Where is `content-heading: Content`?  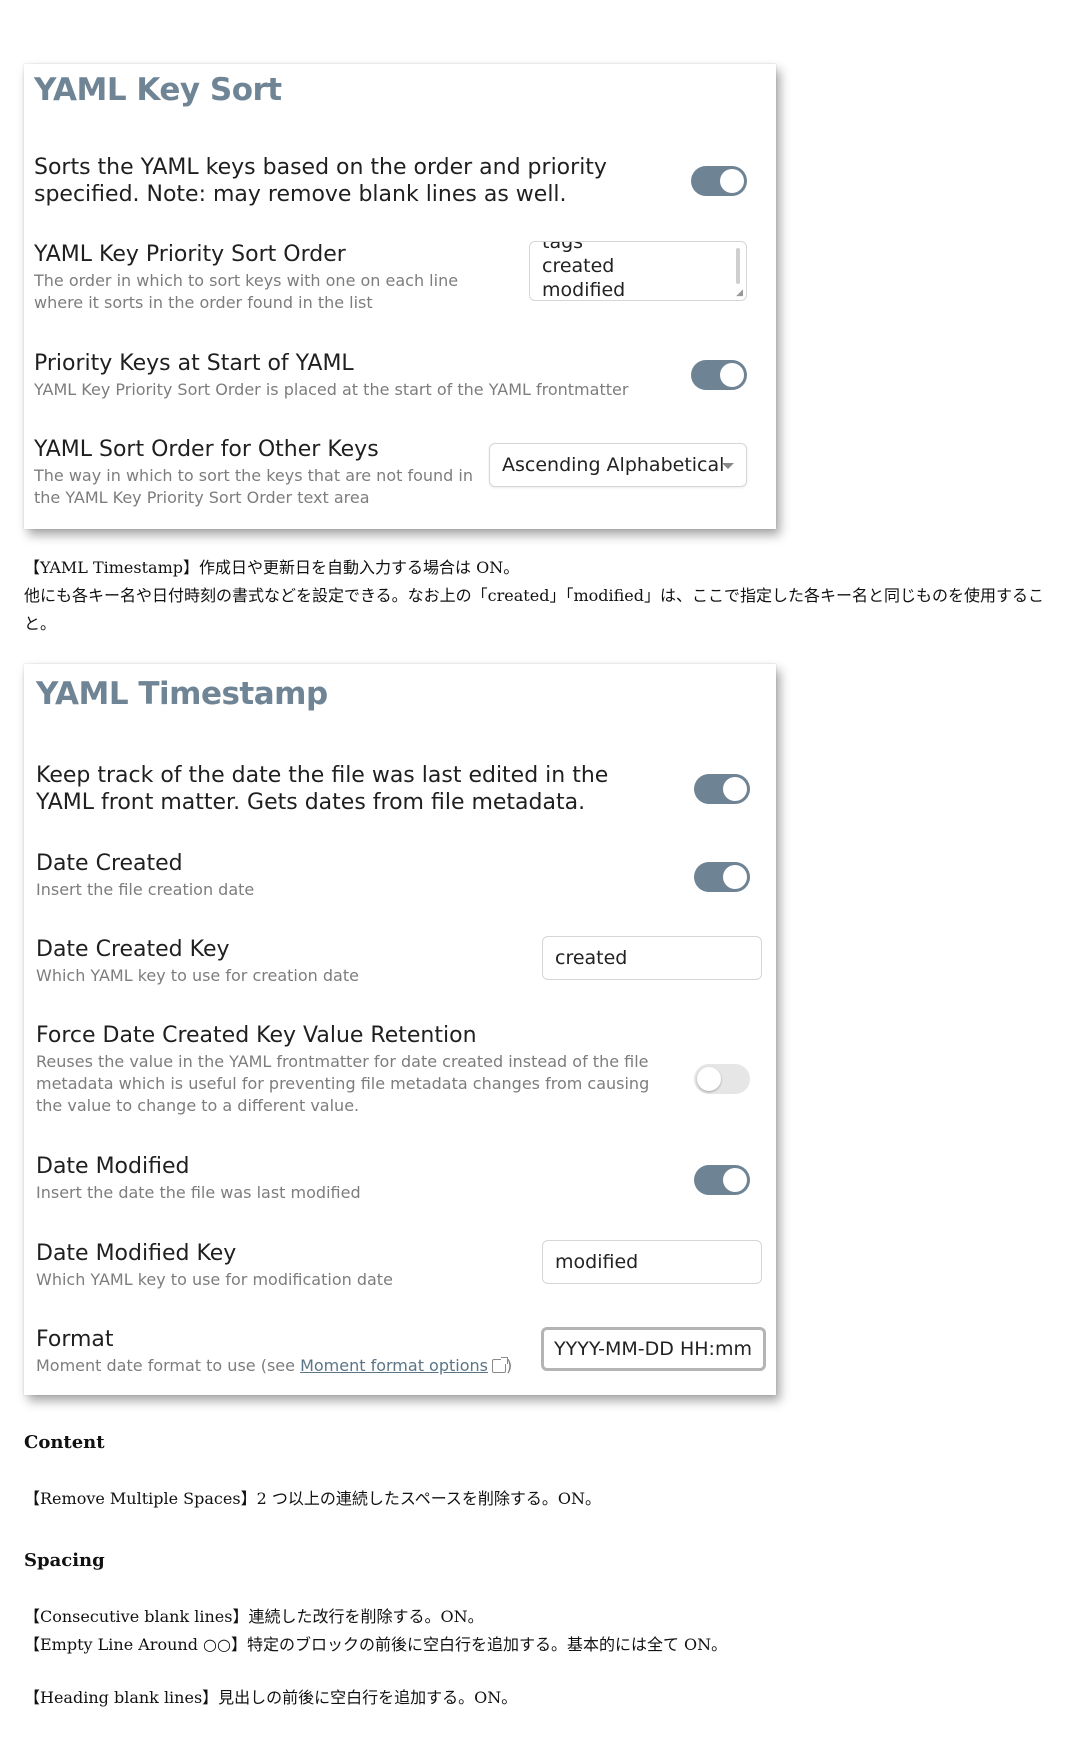
content-heading: Content is located at coordinates (64, 1442).